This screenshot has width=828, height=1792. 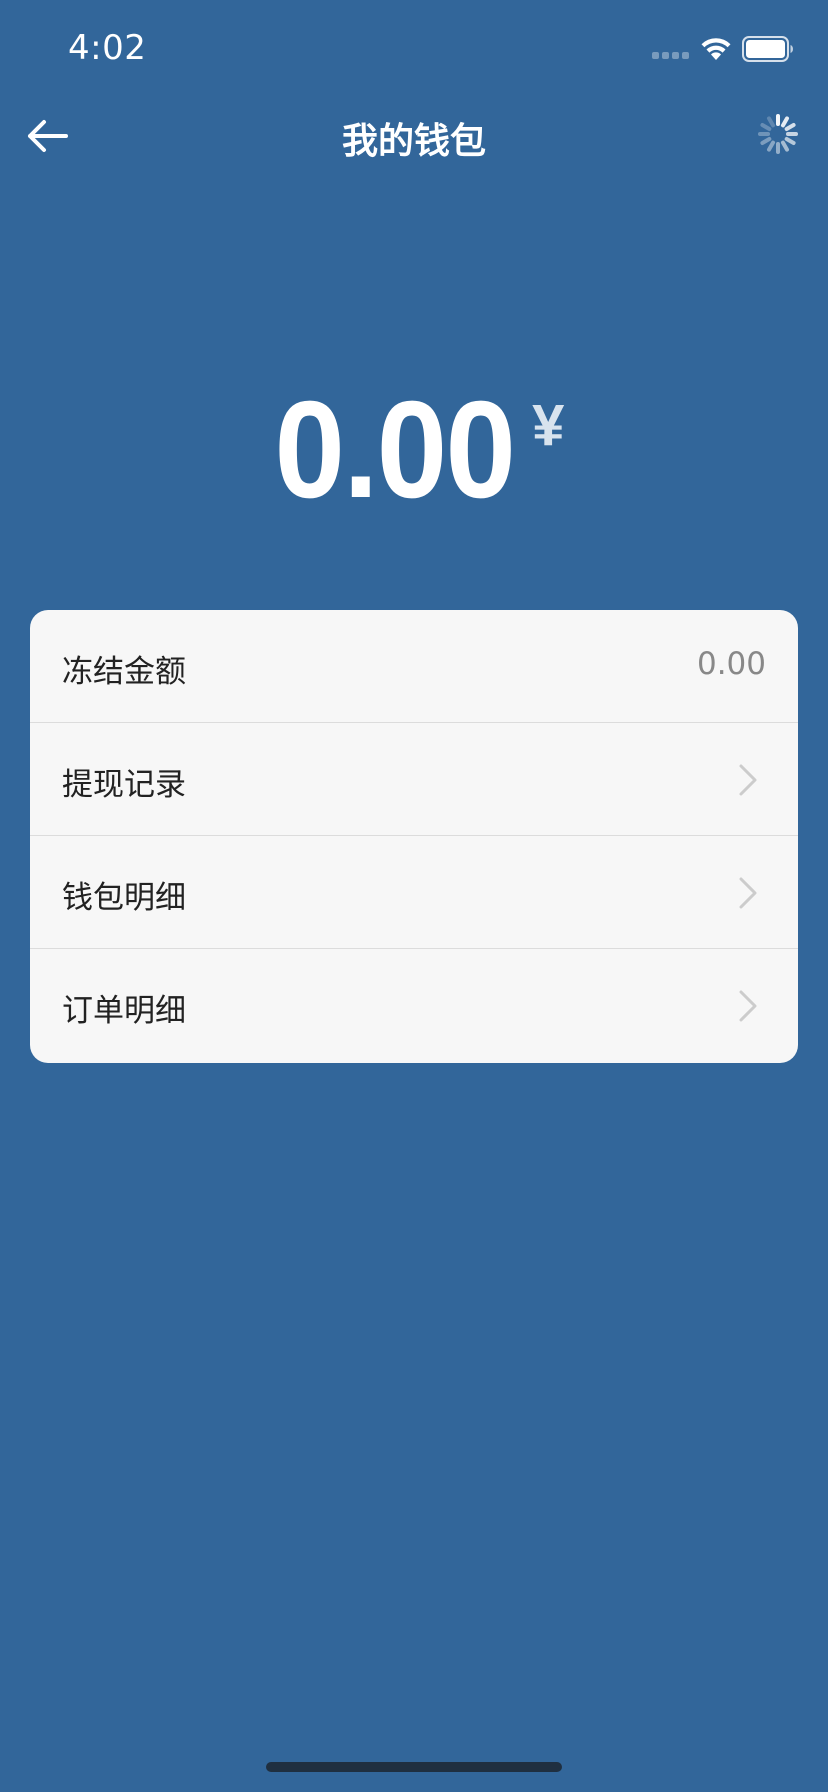 What do you see at coordinates (124, 898) in the screenshot?
I see `menu-item-label: 钱包明细` at bounding box center [124, 898].